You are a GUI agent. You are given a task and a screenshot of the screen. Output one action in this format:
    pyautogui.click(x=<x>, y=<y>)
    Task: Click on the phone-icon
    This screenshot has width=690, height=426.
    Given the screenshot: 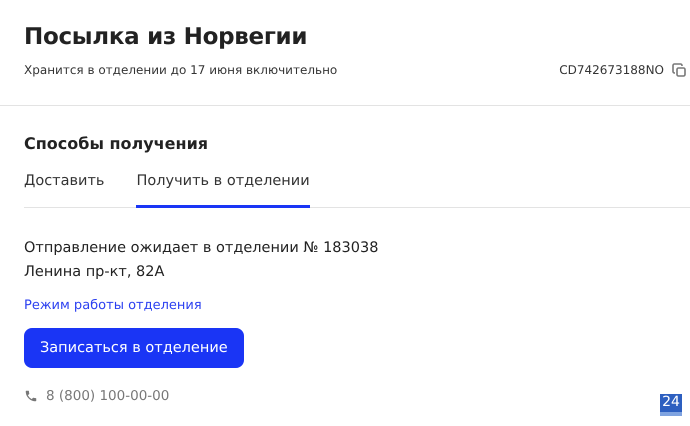 What is the action you would take?
    pyautogui.click(x=31, y=396)
    